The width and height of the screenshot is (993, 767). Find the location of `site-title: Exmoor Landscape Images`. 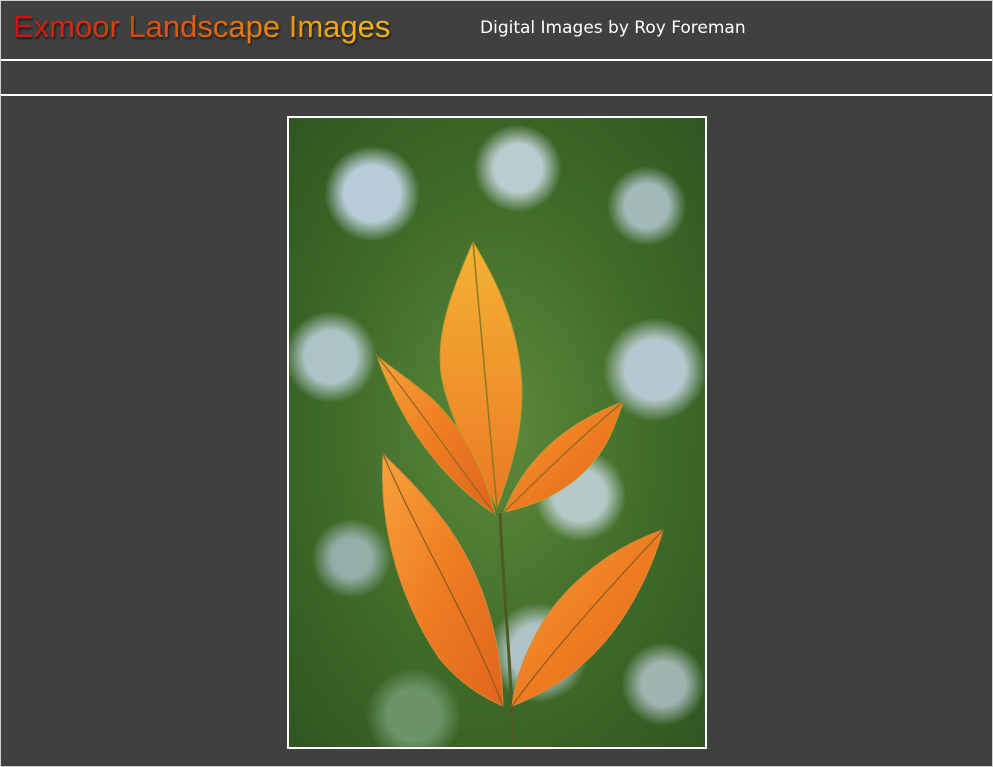

site-title: Exmoor Landscape Images is located at coordinates (201, 27).